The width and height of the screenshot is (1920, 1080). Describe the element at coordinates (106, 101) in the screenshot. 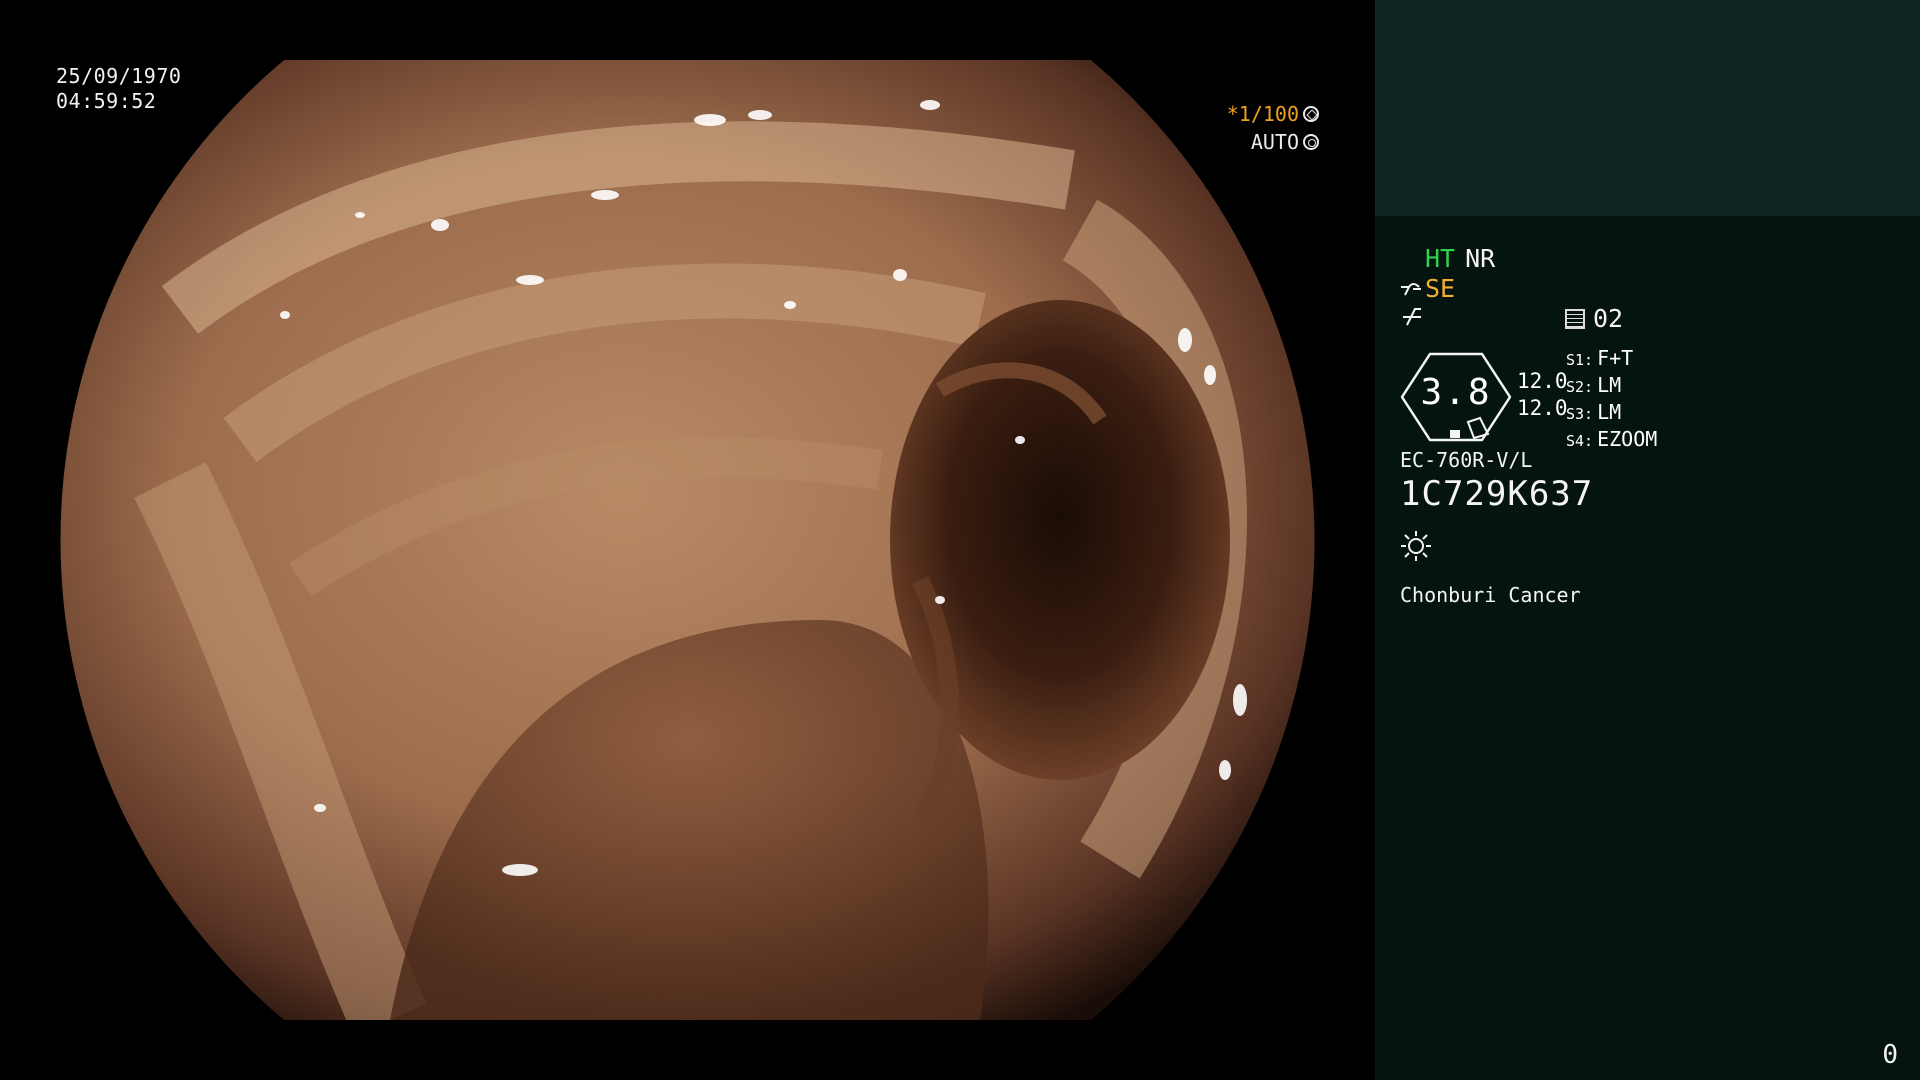

I see `image-time: 04:59:52` at that location.